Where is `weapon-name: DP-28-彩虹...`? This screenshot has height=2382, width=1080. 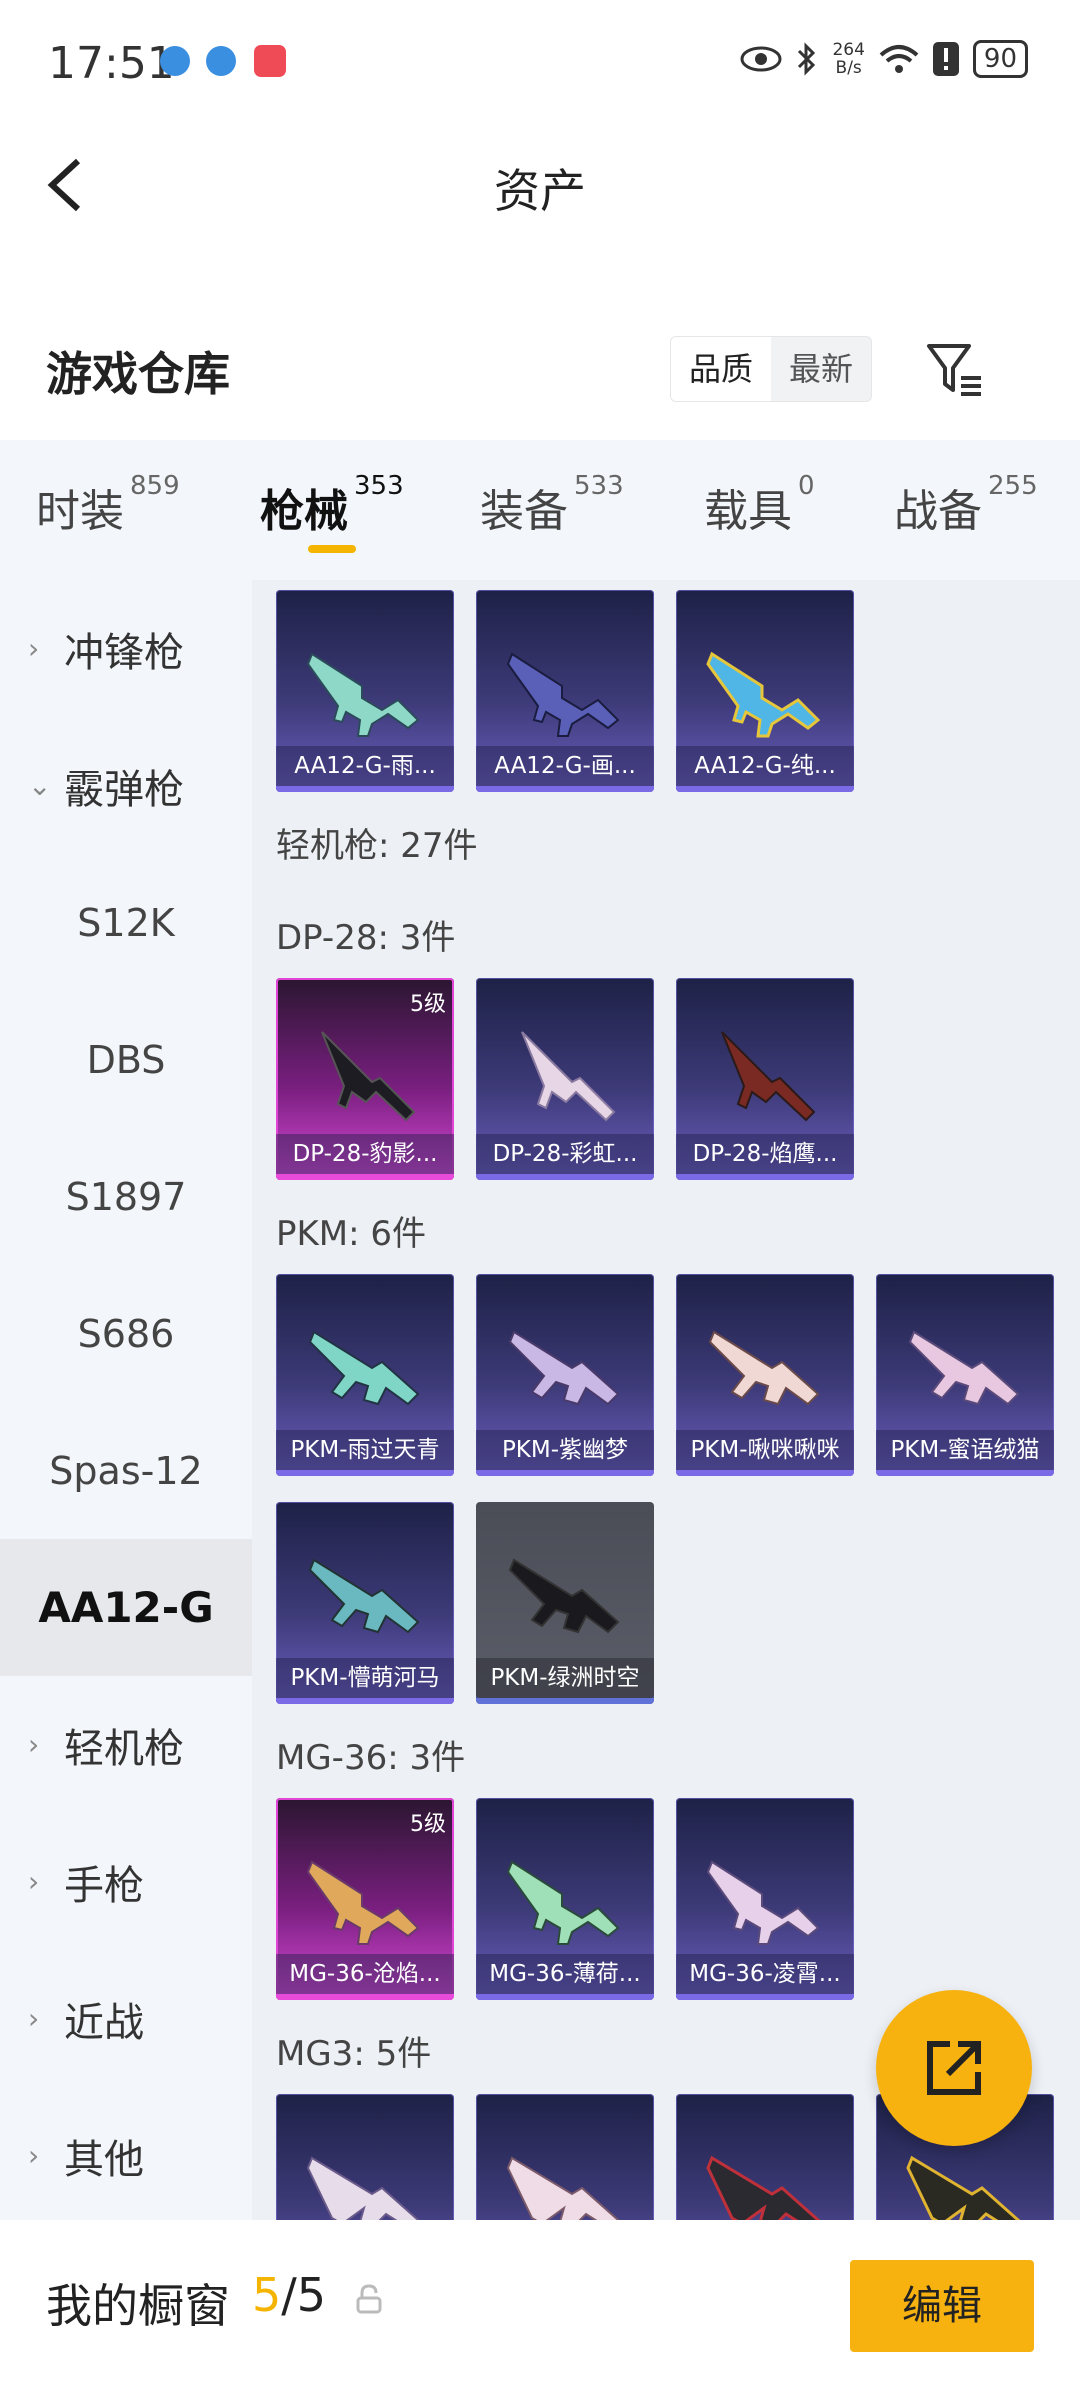 weapon-name: DP-28-彩虹... is located at coordinates (565, 1154).